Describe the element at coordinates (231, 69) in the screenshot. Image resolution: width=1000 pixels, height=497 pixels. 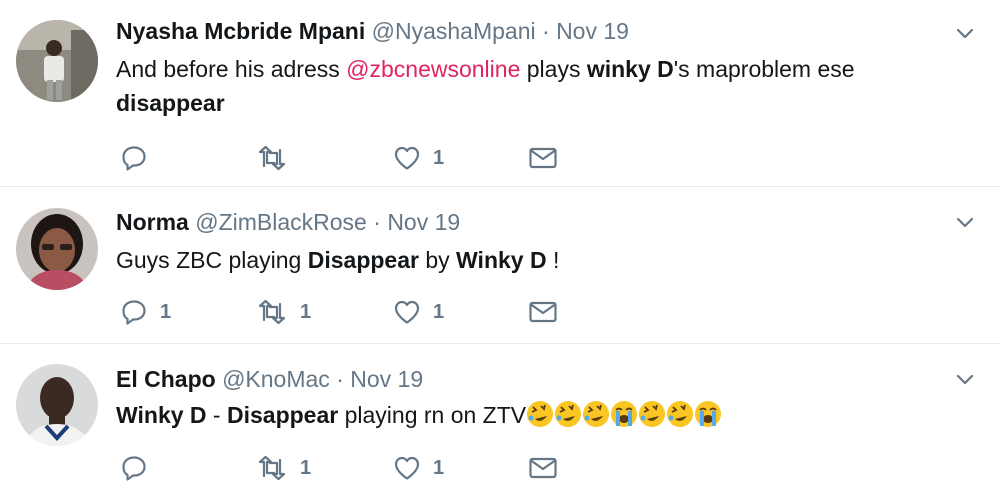
I see `tweet-text-segment: And before his adress` at that location.